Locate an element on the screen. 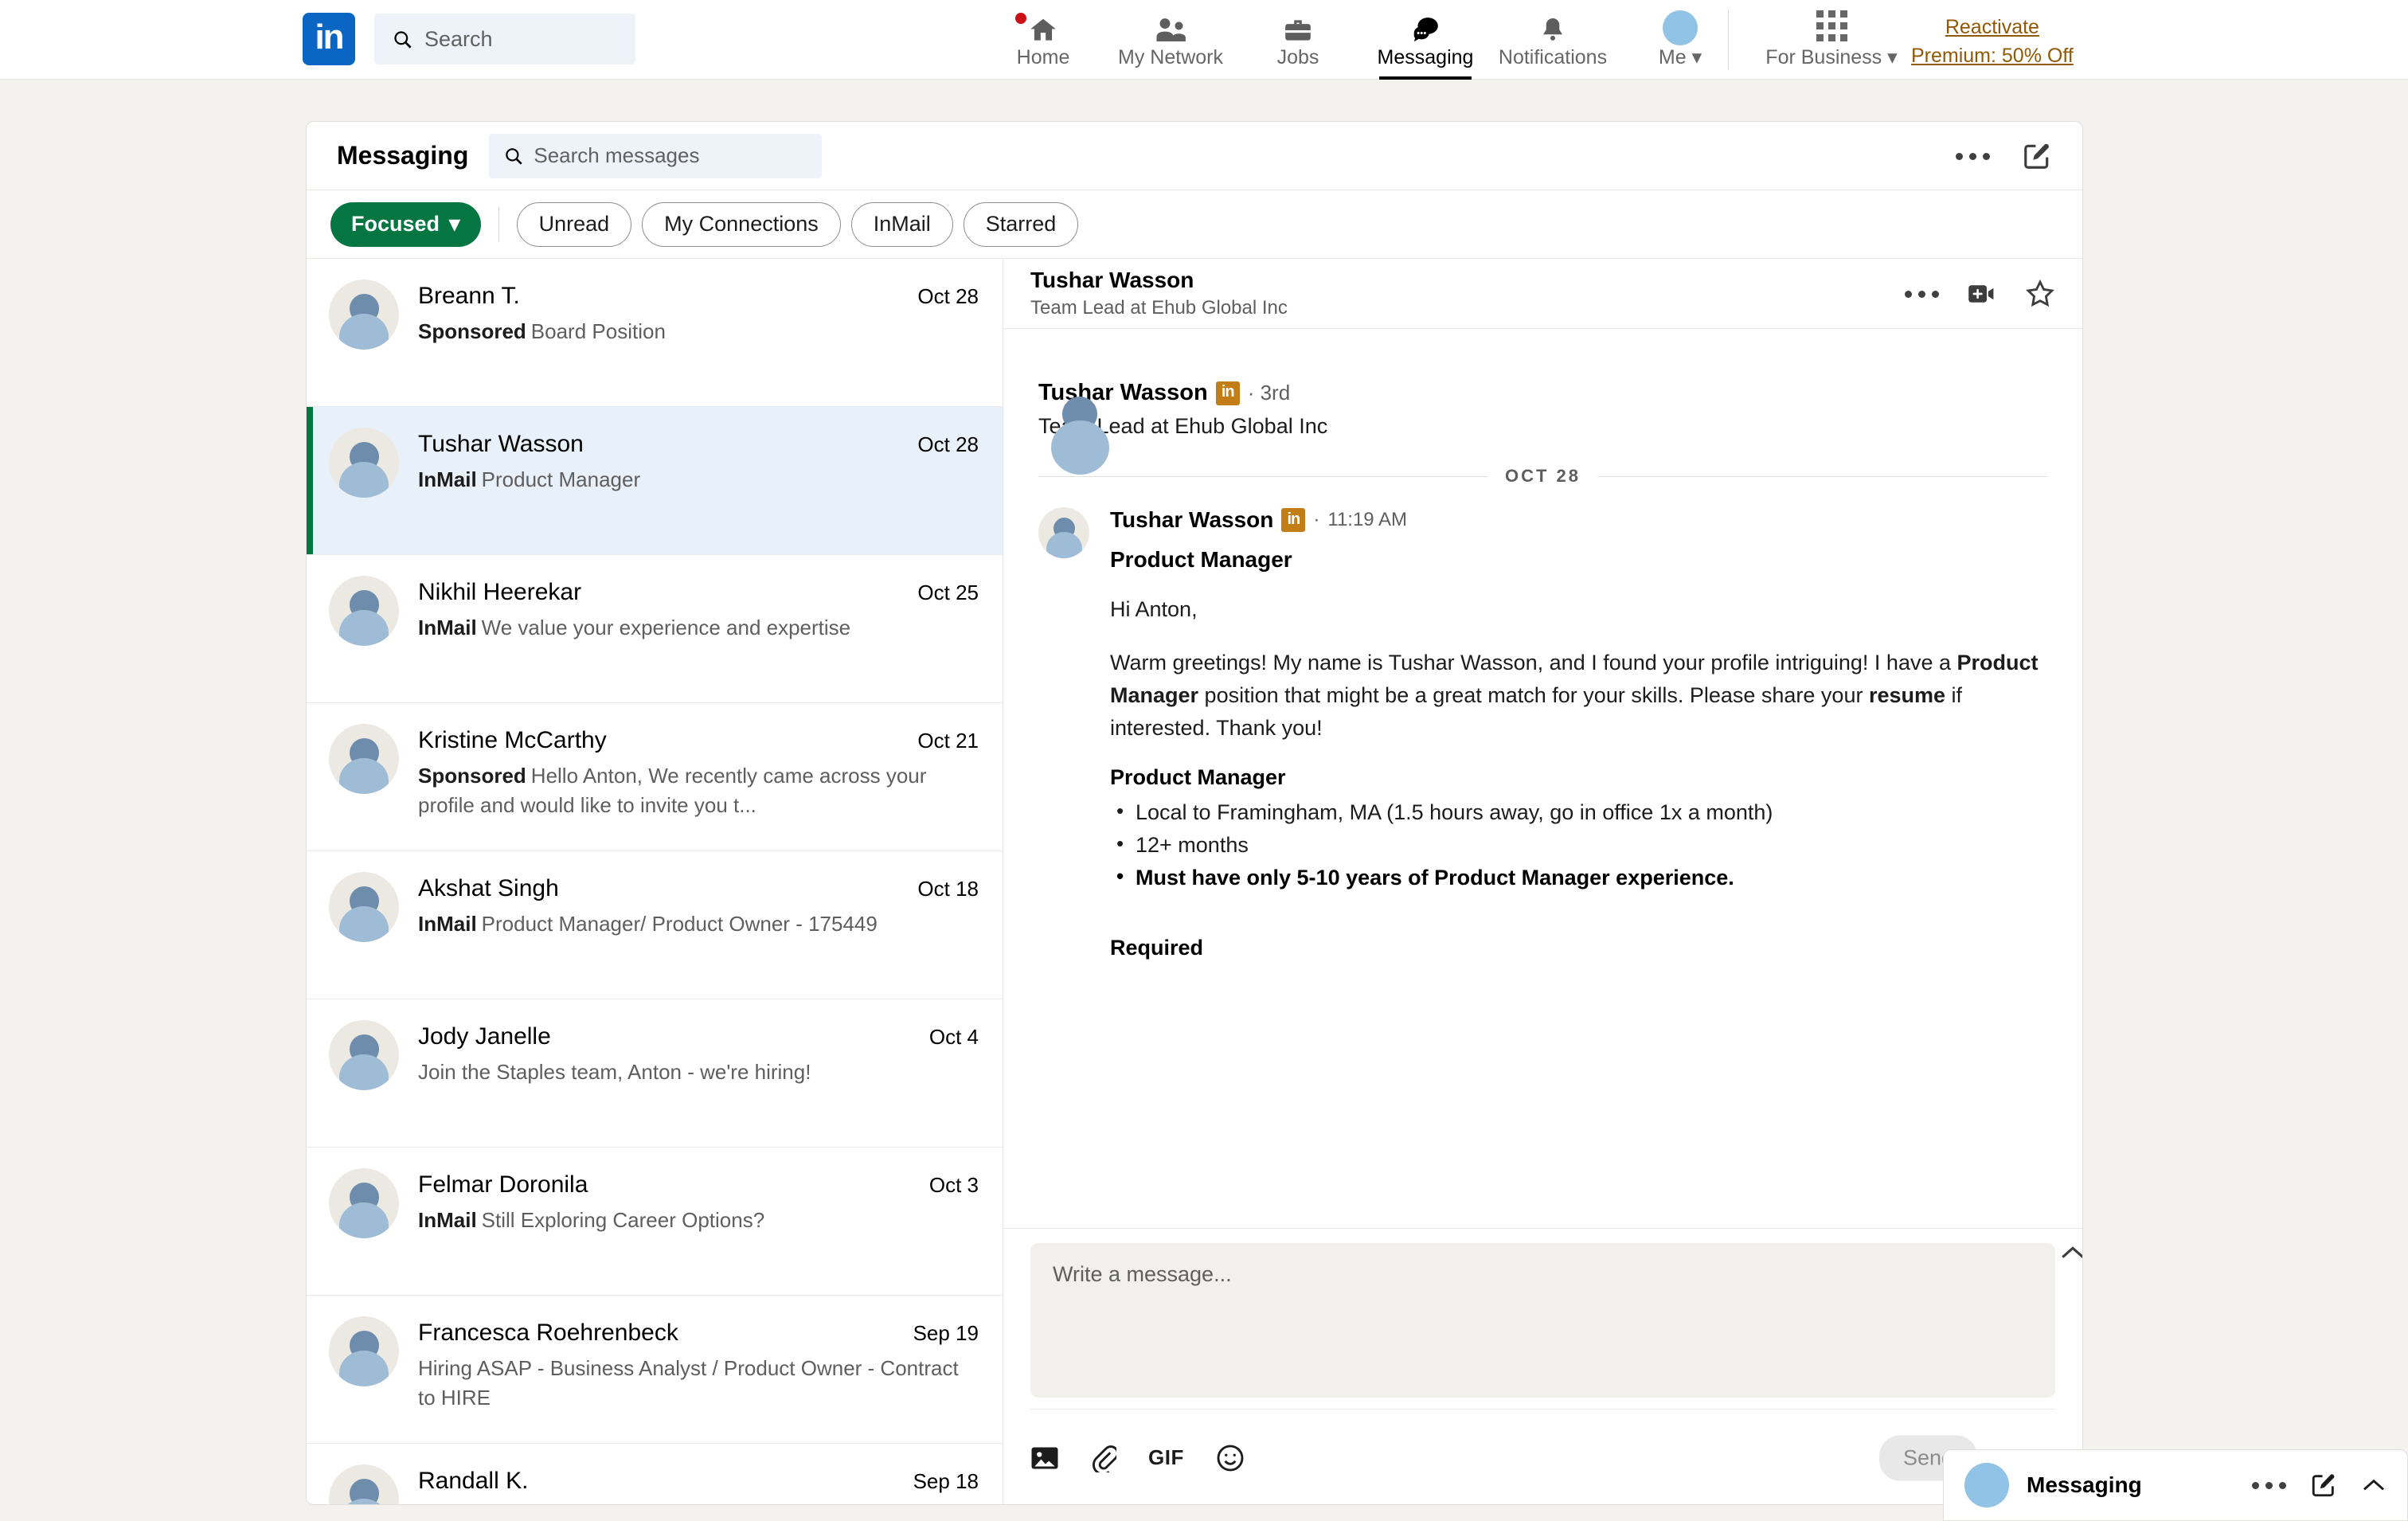 The height and width of the screenshot is (1521, 2408). list-item: 12+ months is located at coordinates (1578, 845).